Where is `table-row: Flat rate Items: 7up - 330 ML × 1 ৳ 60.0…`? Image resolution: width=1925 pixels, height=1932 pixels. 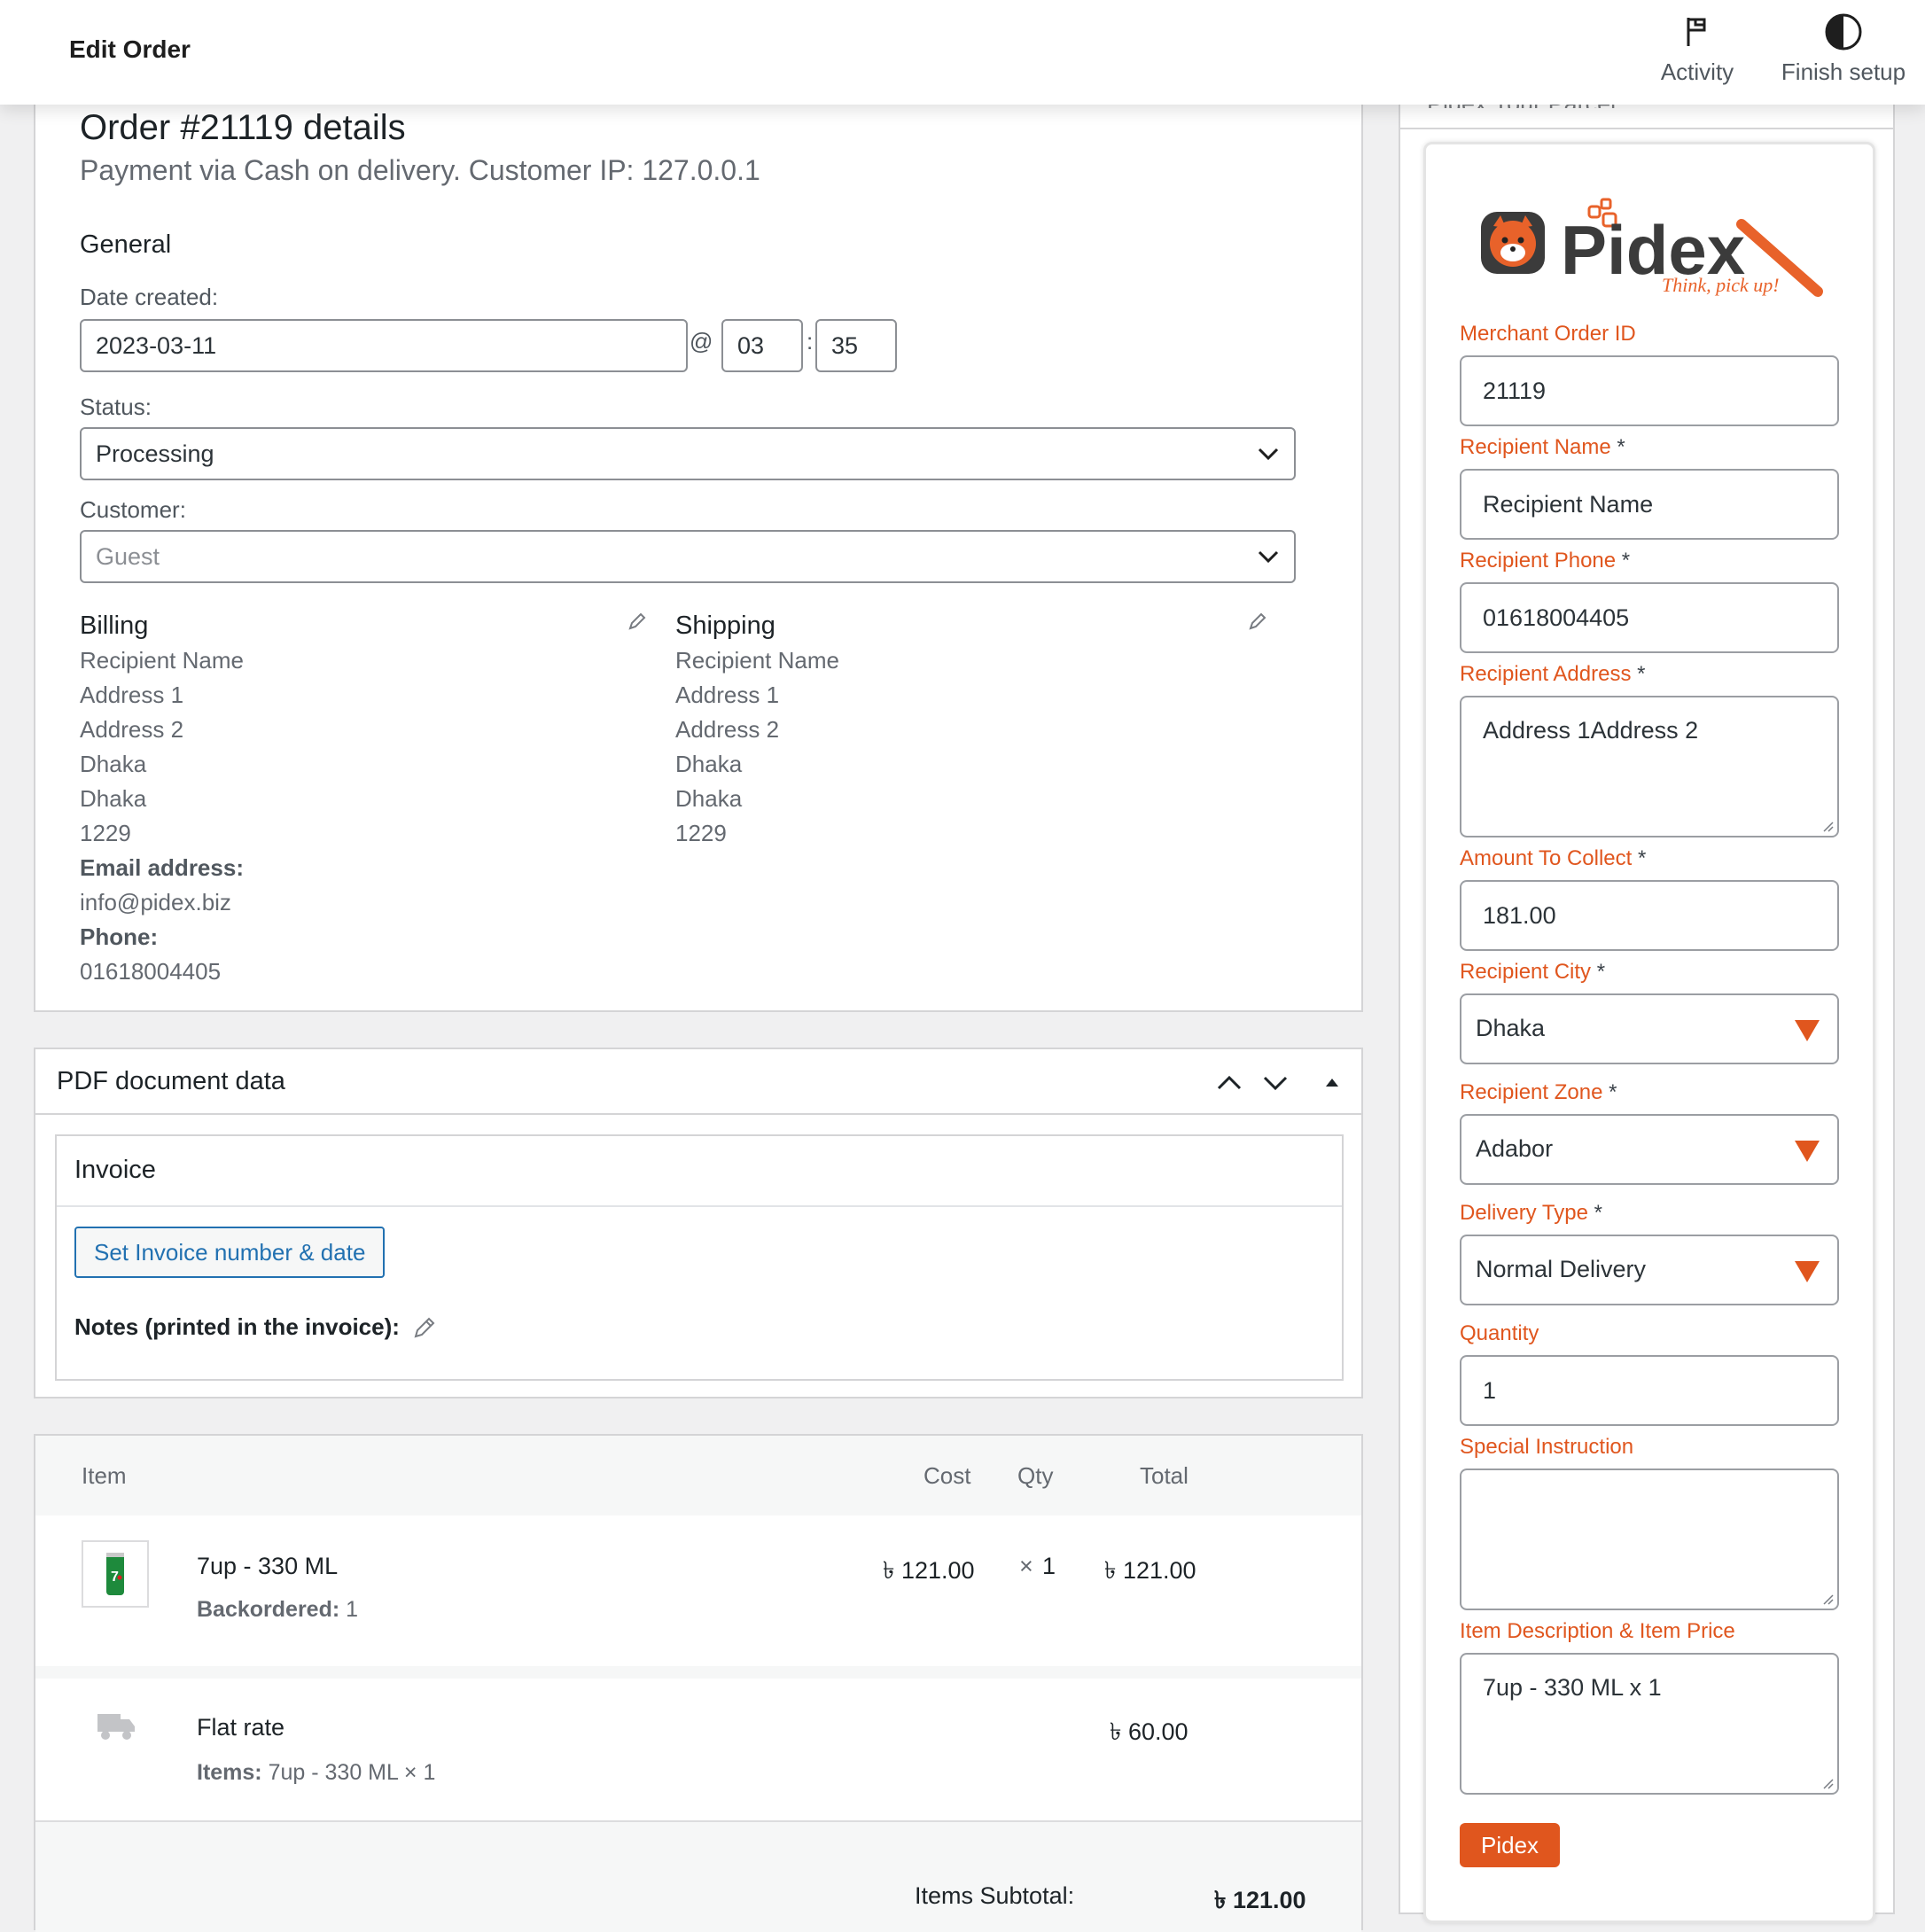 table-row: Flat rate Items: 7up - 330 ML × 1 ৳ 60.0… is located at coordinates (698, 1750).